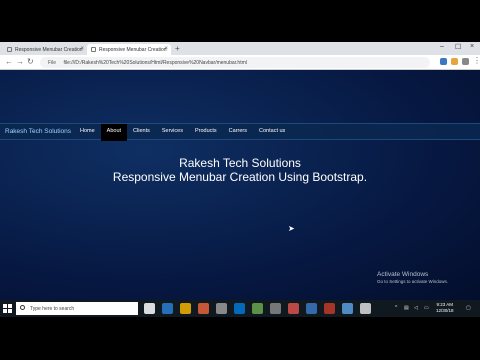 The height and width of the screenshot is (360, 480). What do you see at coordinates (458, 47) in the screenshot?
I see `maximize-button: ☐` at bounding box center [458, 47].